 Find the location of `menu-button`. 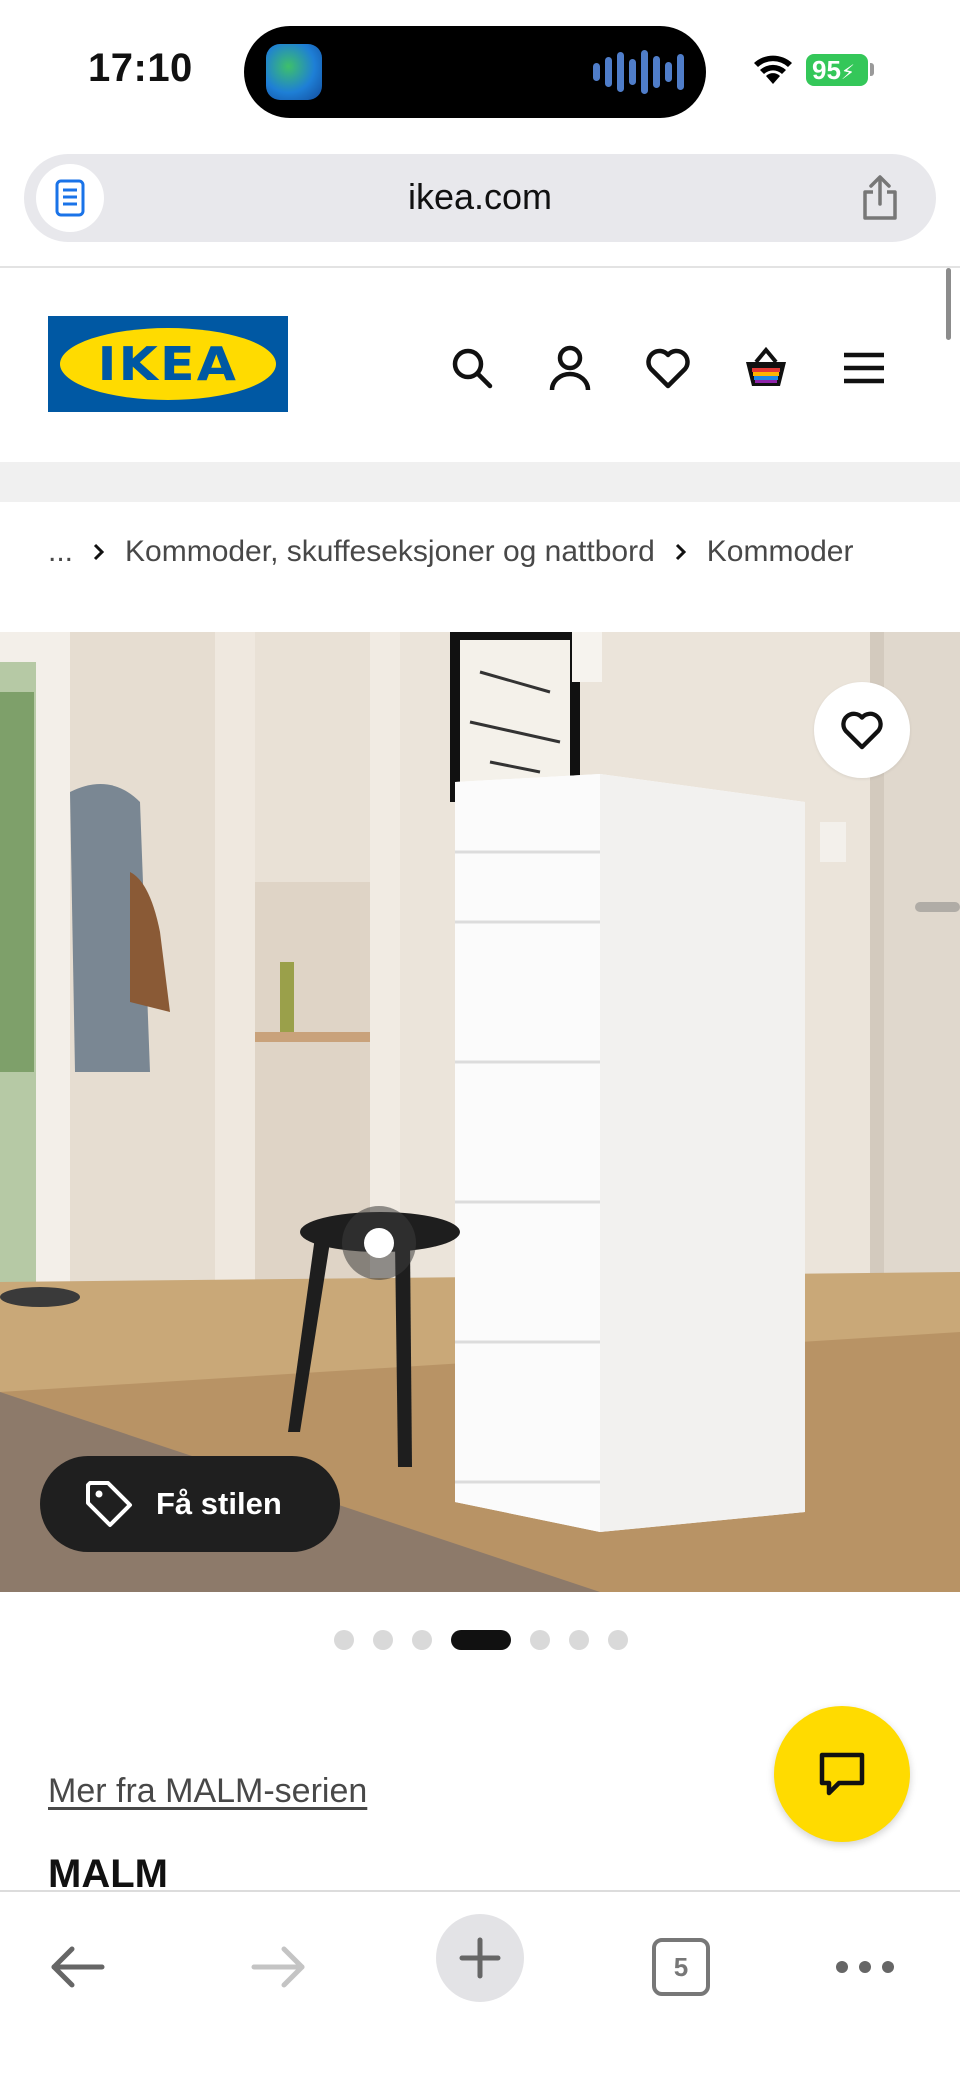

menu-button is located at coordinates (864, 368).